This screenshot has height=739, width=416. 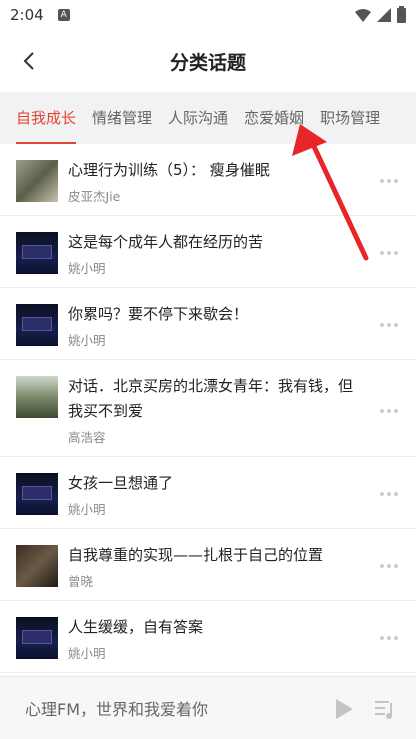 I want to click on notification-icon: A, so click(x=63, y=15).